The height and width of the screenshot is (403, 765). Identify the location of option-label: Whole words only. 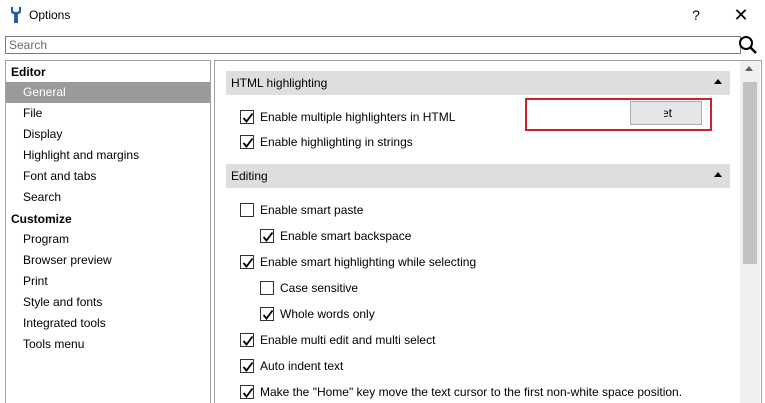
(327, 314).